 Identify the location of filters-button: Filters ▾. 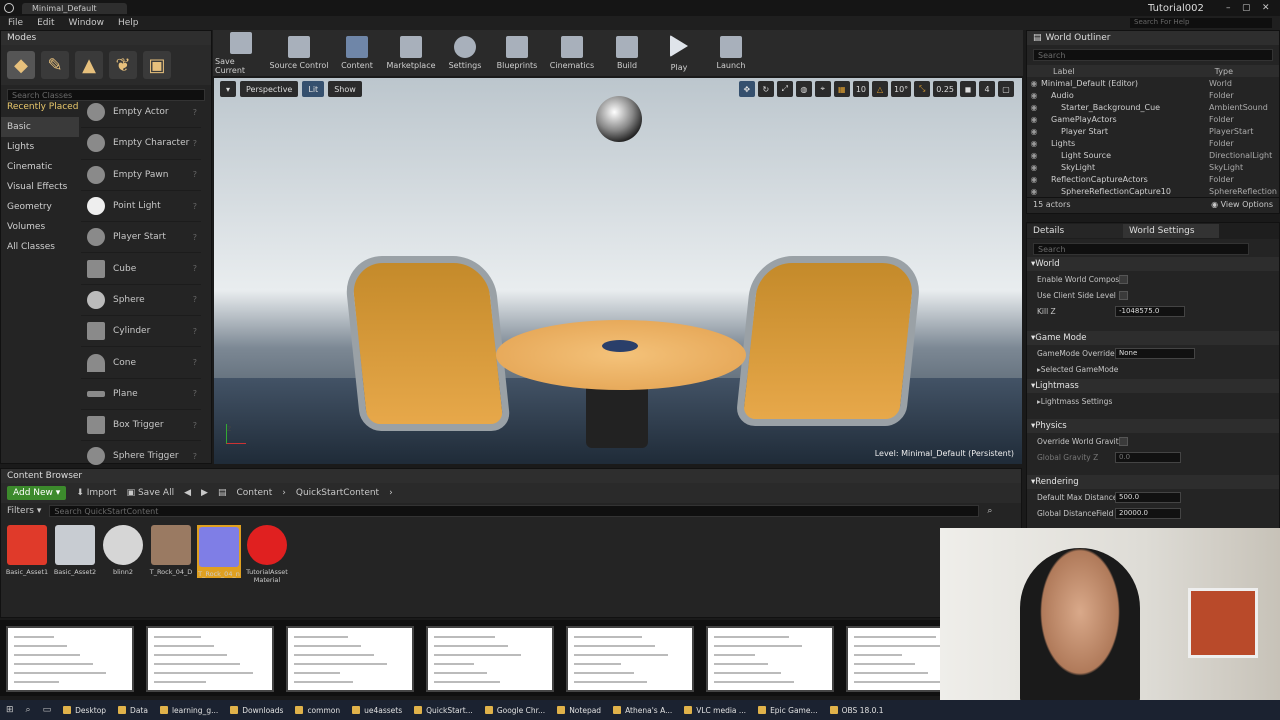
(24, 511).